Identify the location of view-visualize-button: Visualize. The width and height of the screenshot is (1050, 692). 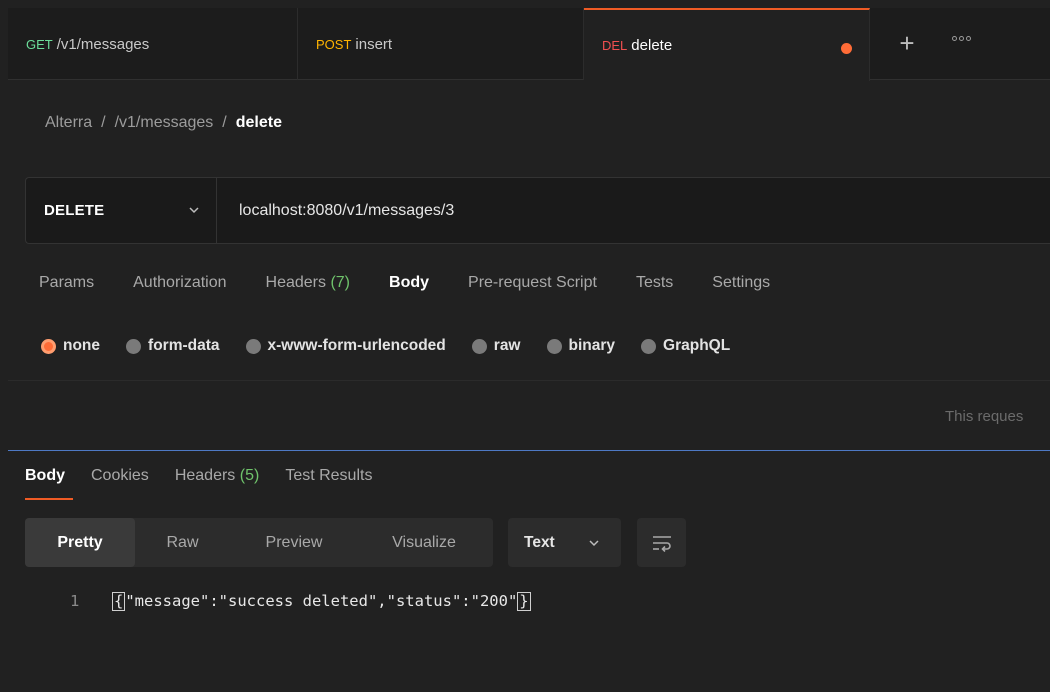
(424, 542).